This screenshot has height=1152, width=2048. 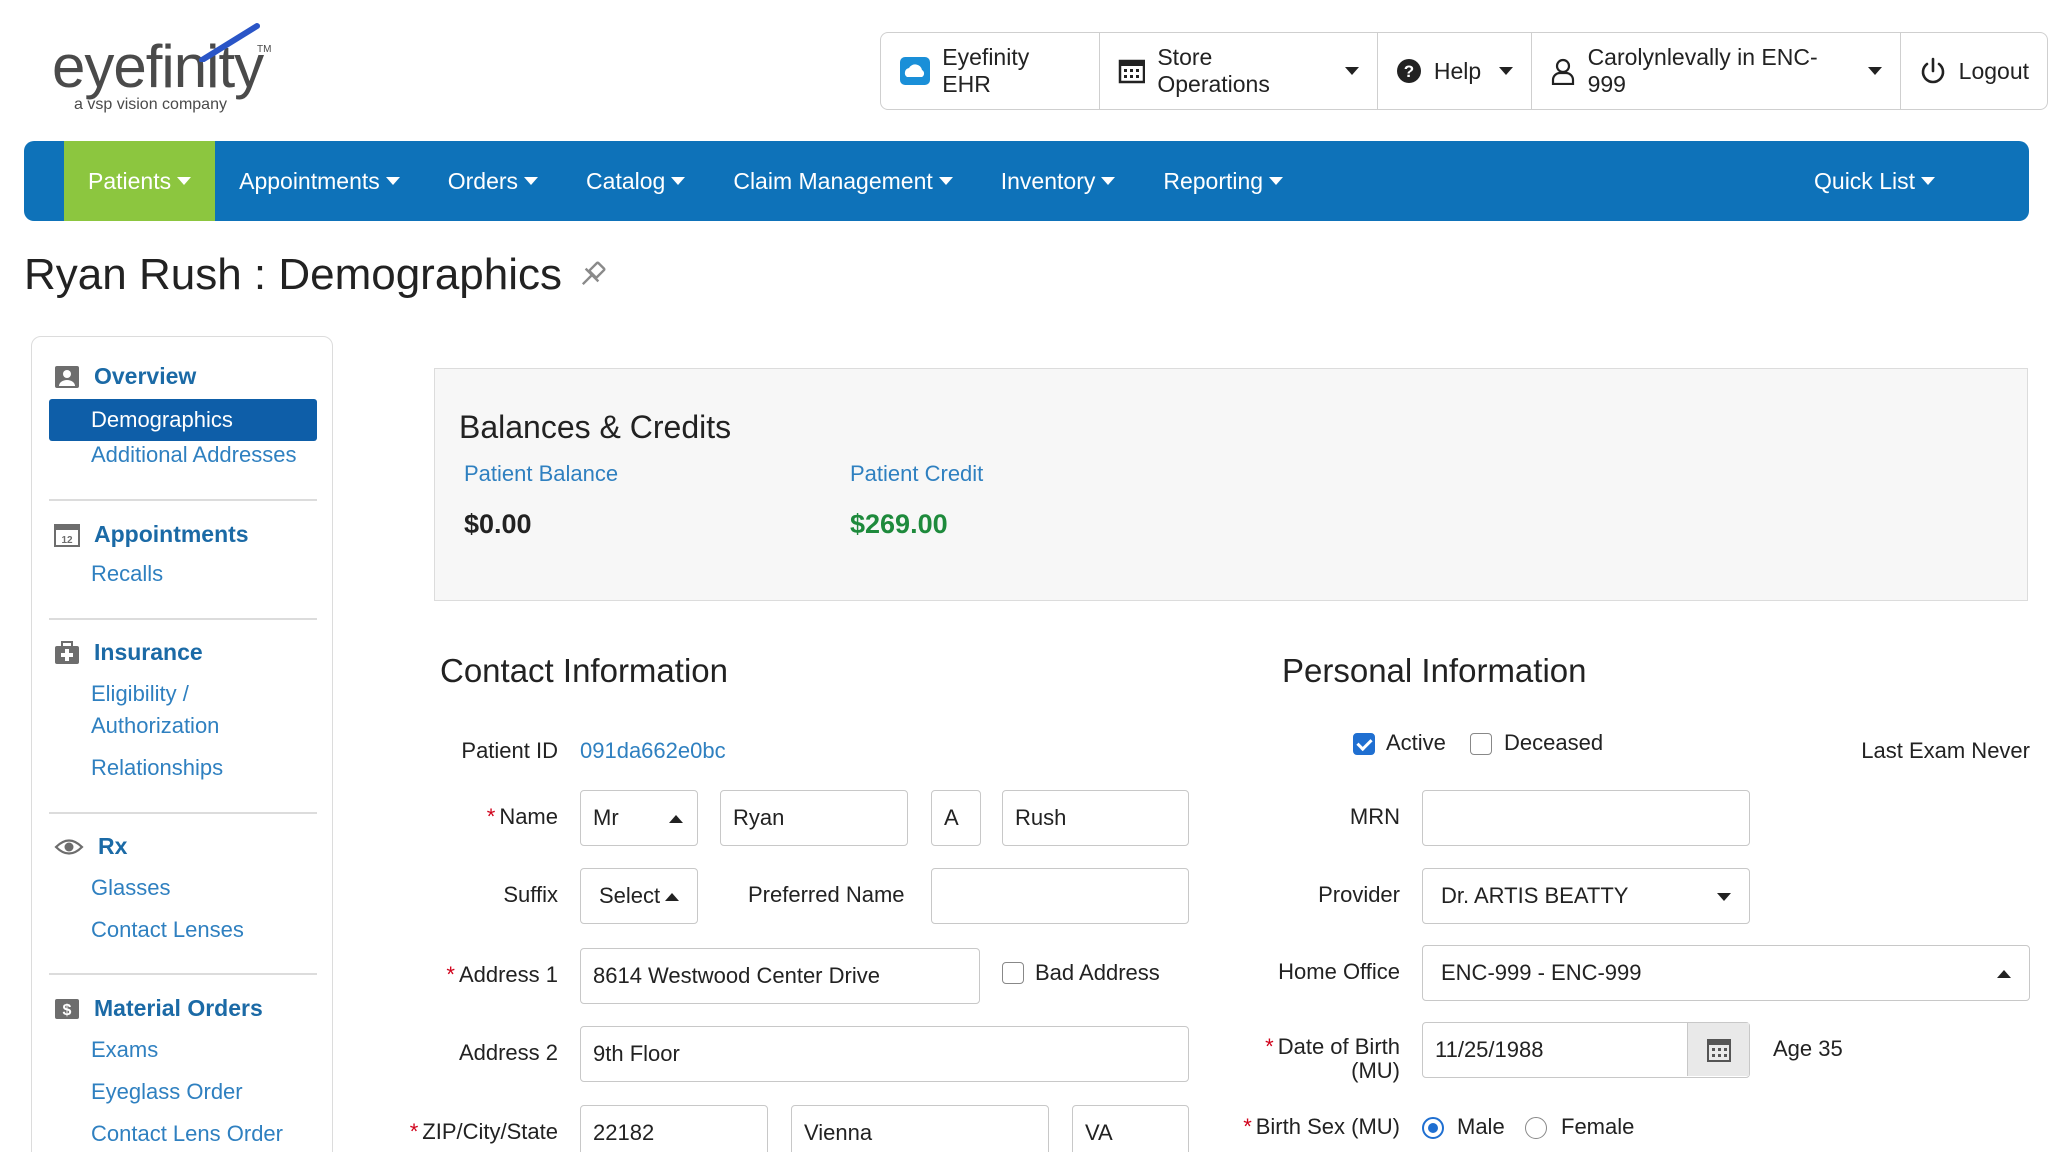 I want to click on sidebar-item-recalls: Recalls, so click(x=127, y=574).